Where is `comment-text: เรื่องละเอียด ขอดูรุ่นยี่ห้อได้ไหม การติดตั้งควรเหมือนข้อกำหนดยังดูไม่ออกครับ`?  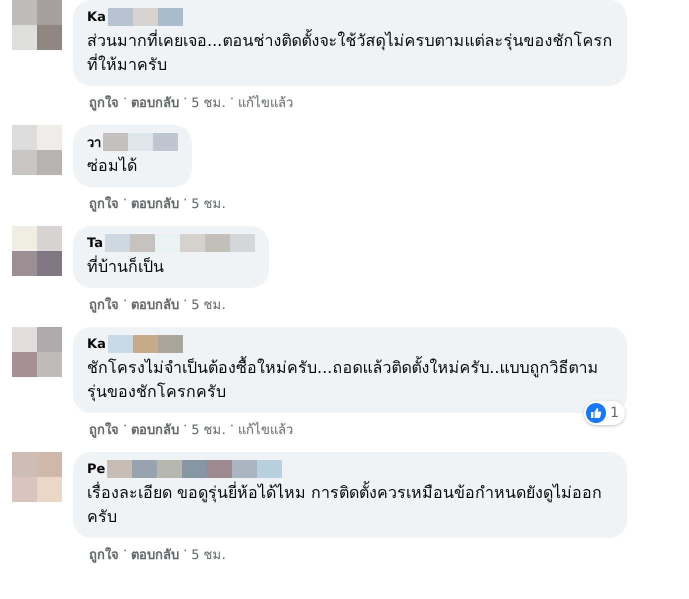
comment-text: เรื่องละเอียด ขอดูรุ่นยี่ห้อได้ไหม การติดตั้งควรเหมือนข้อกำหนดยังดูไม่ออกครับ is located at coordinates (345, 504).